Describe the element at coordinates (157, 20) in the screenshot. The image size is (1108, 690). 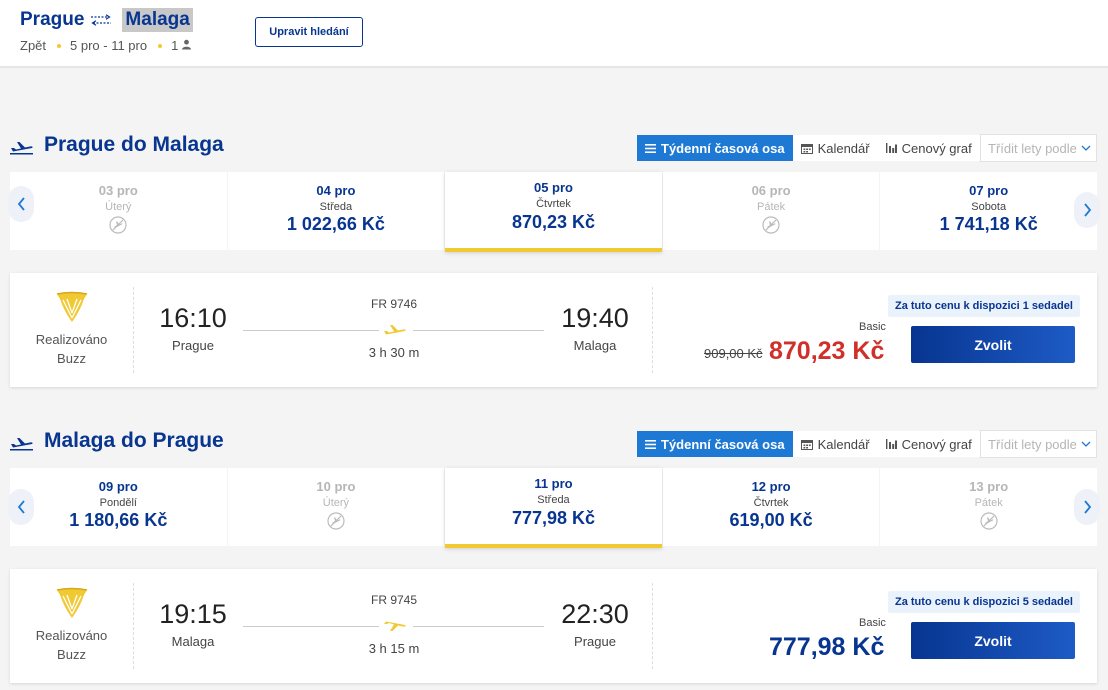
I see `destination-city: Malaga` at that location.